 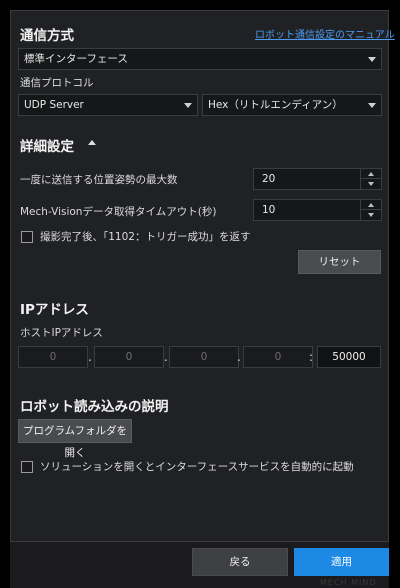 What do you see at coordinates (94, 407) in the screenshot?
I see `robot-load-title: ロボット読み込みの説明` at bounding box center [94, 407].